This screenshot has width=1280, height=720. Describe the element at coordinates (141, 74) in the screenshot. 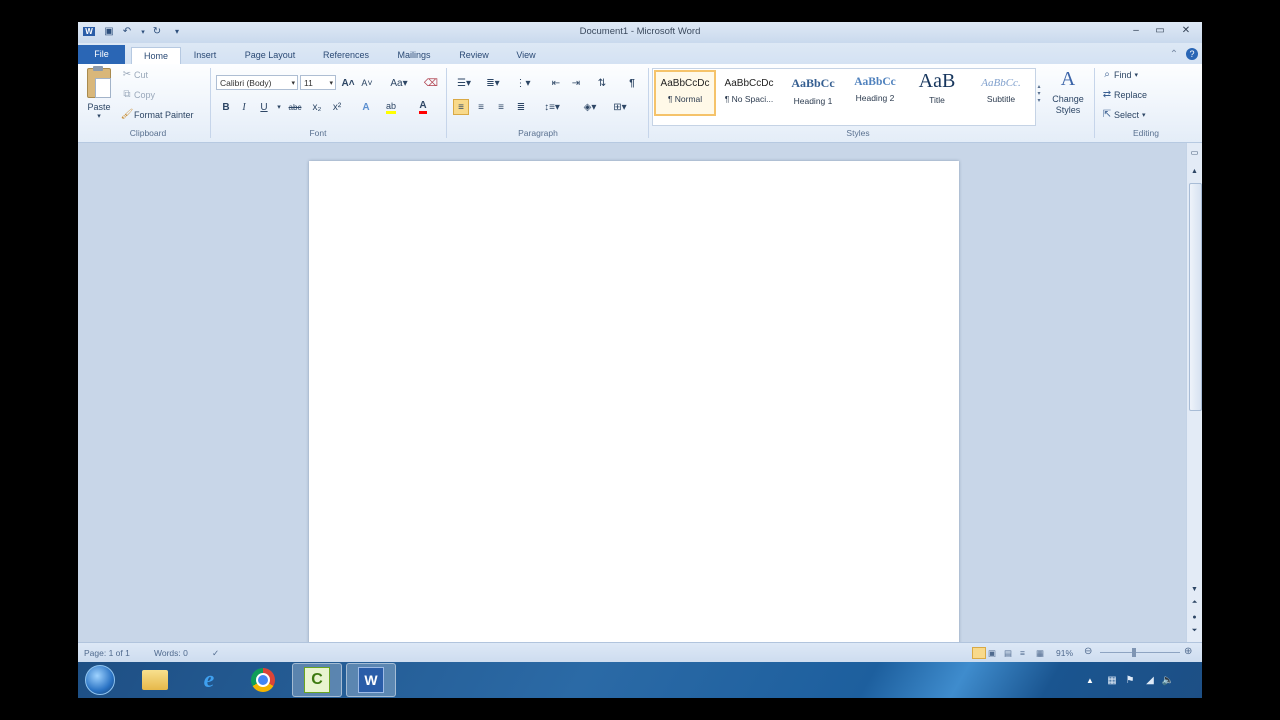

I see `cut-label: Cut` at that location.